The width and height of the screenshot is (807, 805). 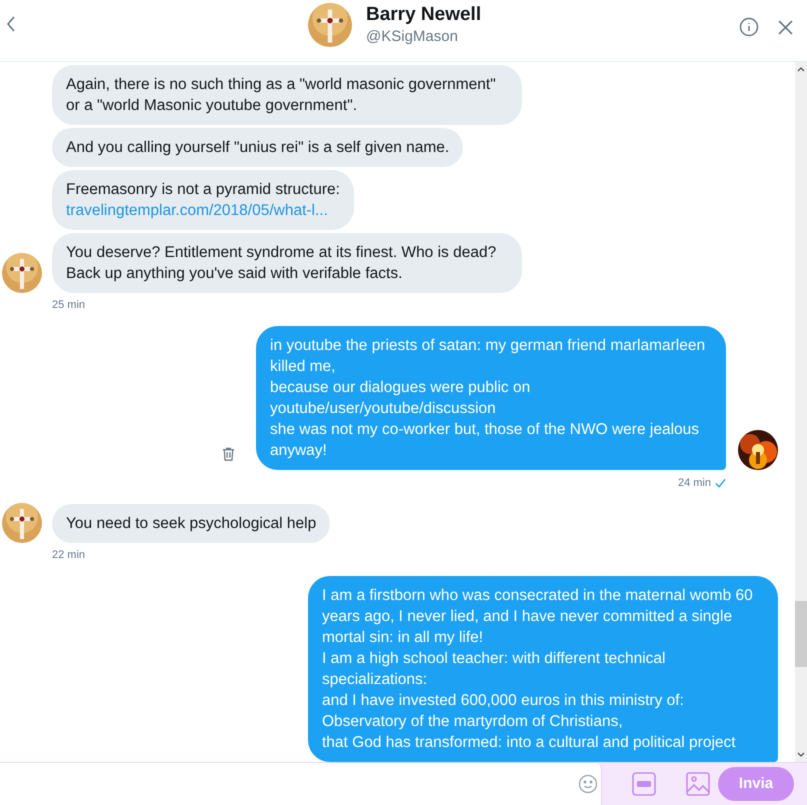 I want to click on emoji-icon, so click(x=588, y=784).